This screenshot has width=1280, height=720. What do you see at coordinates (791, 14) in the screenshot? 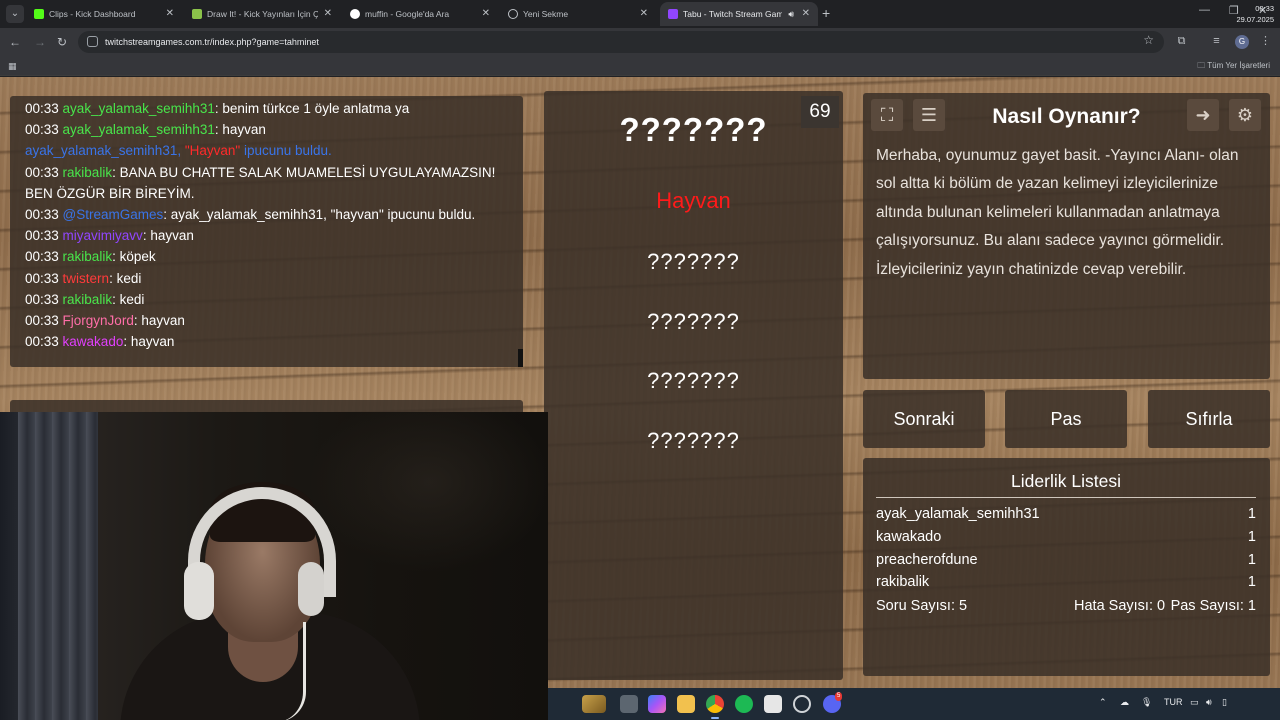
I see `speaker-icon: 🔊︎` at bounding box center [791, 14].